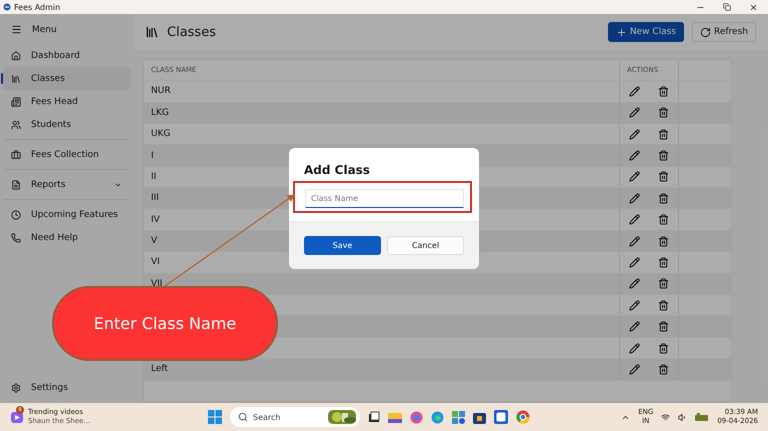 The width and height of the screenshot is (768, 431). I want to click on dialog-title: Add Class, so click(337, 170).